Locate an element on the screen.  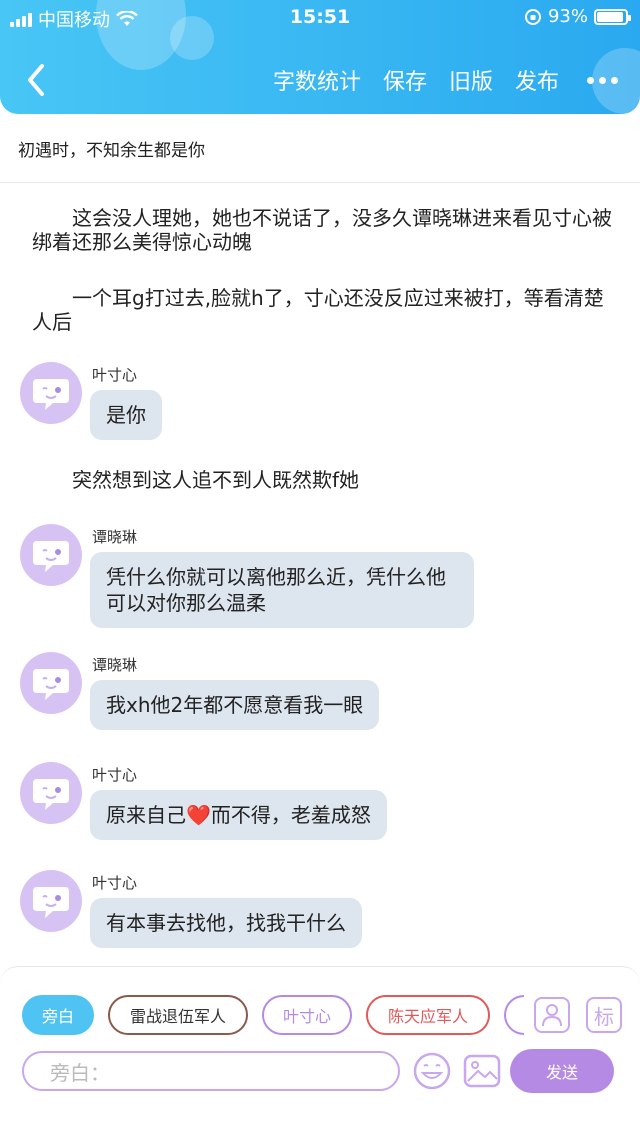
role-chip-yecunxin: 叶寸心 is located at coordinates (307, 1015).